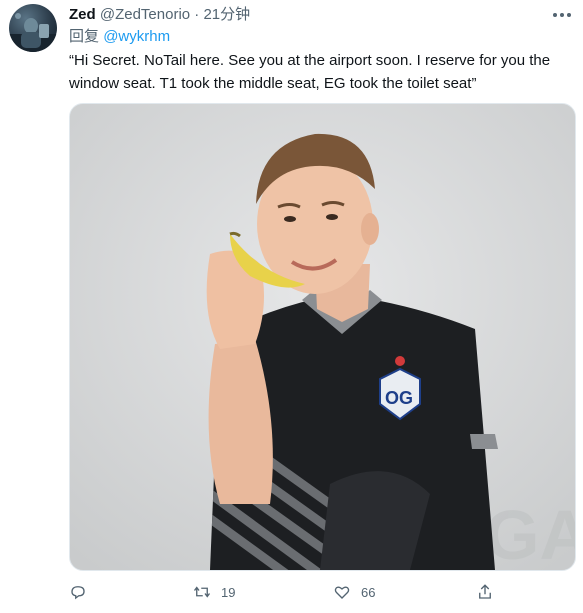 This screenshot has height=613, width=583. What do you see at coordinates (228, 592) in the screenshot?
I see `retweet-count: 19` at bounding box center [228, 592].